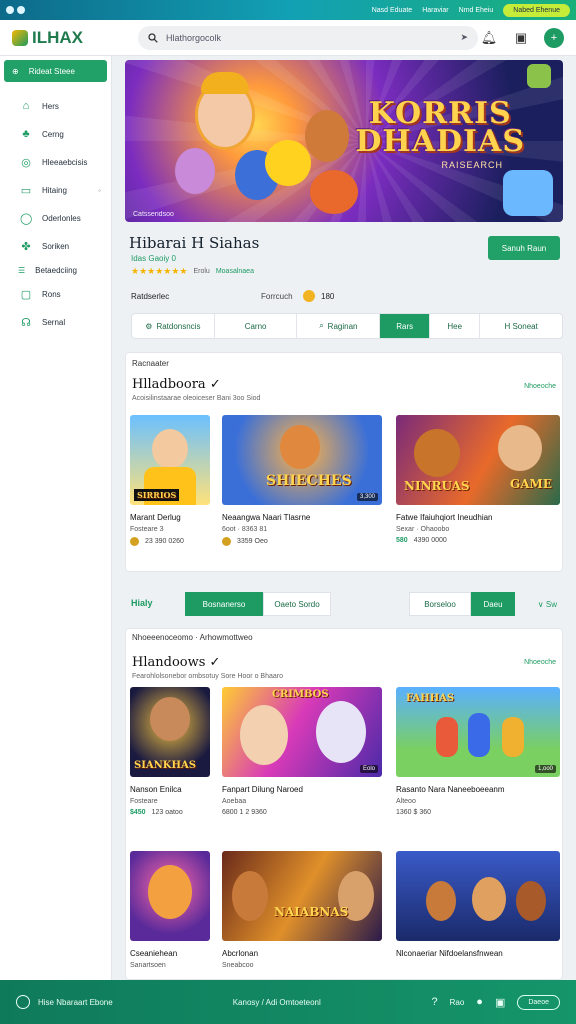 Image resolution: width=576 pixels, height=1024 pixels. What do you see at coordinates (277, 296) in the screenshot?
I see `stat-value: Forrcuch` at bounding box center [277, 296].